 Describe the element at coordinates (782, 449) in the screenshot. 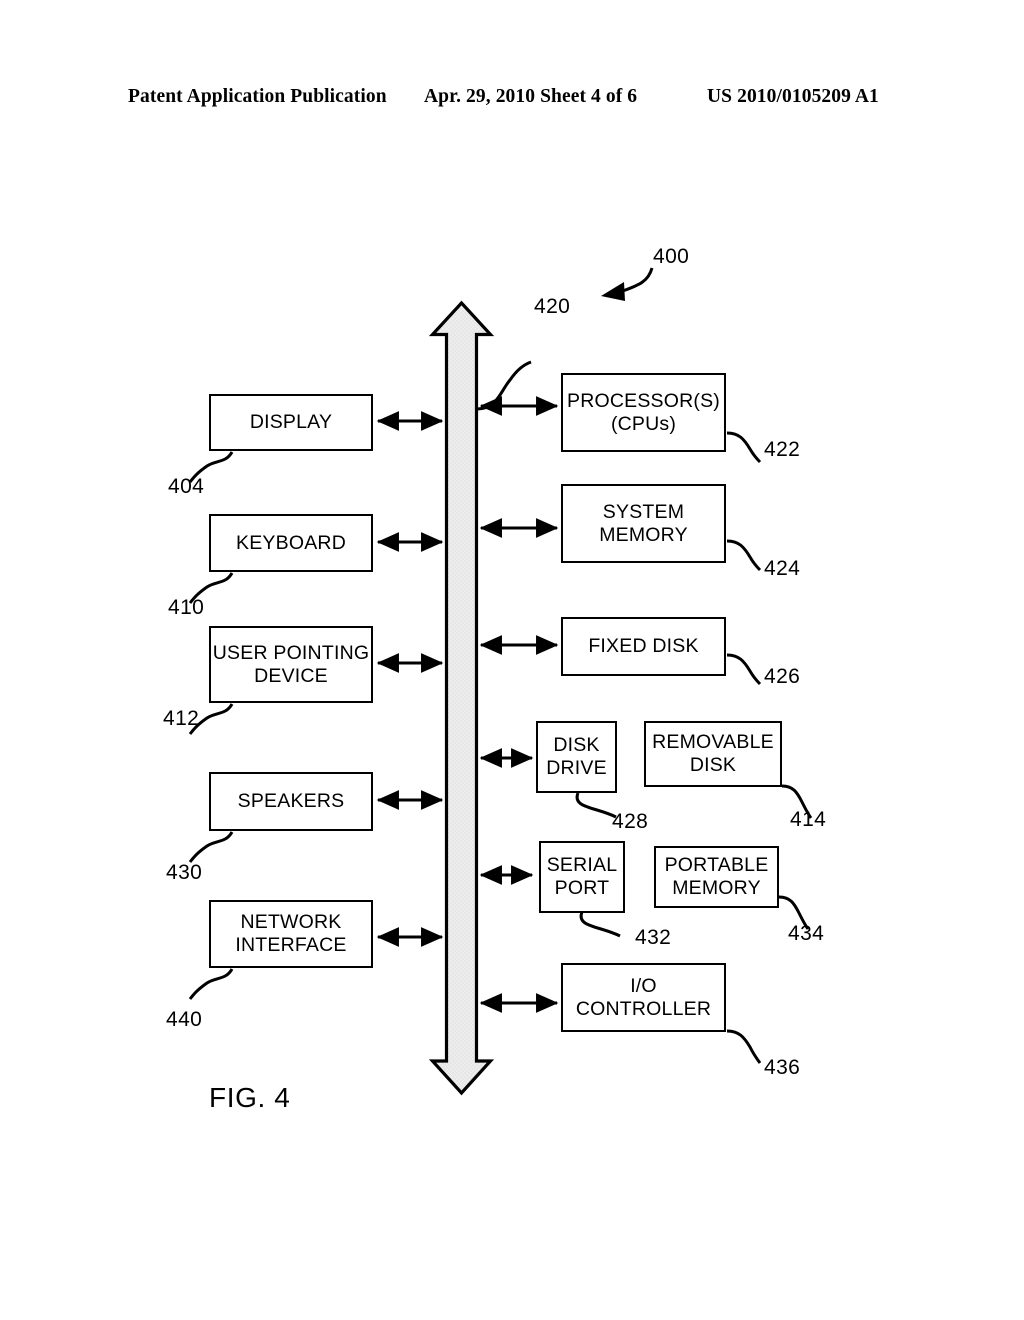

I see `refnum-422: 422` at that location.